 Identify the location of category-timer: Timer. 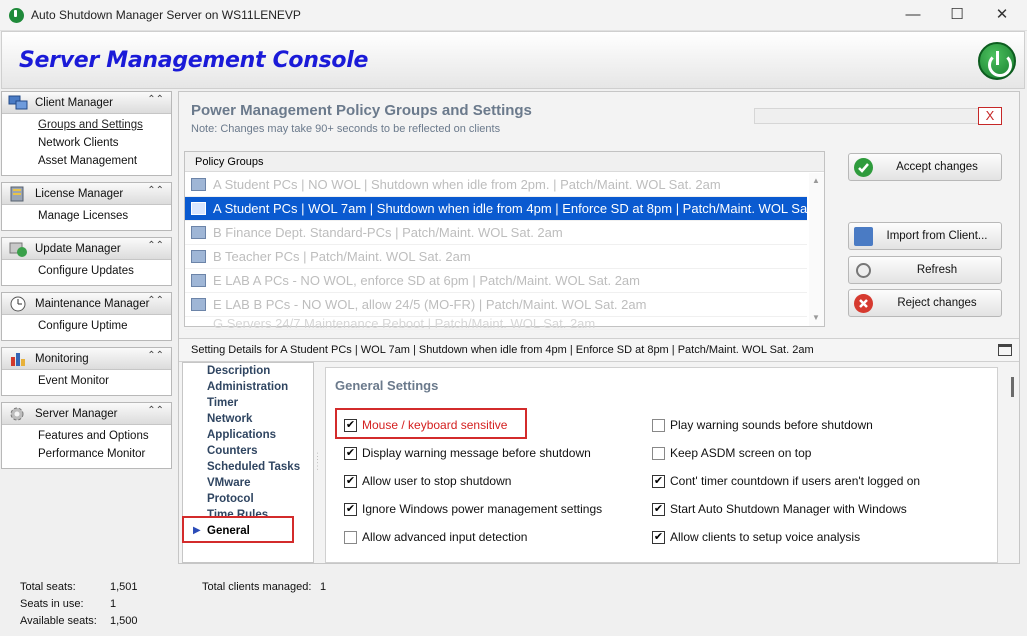
(248, 403).